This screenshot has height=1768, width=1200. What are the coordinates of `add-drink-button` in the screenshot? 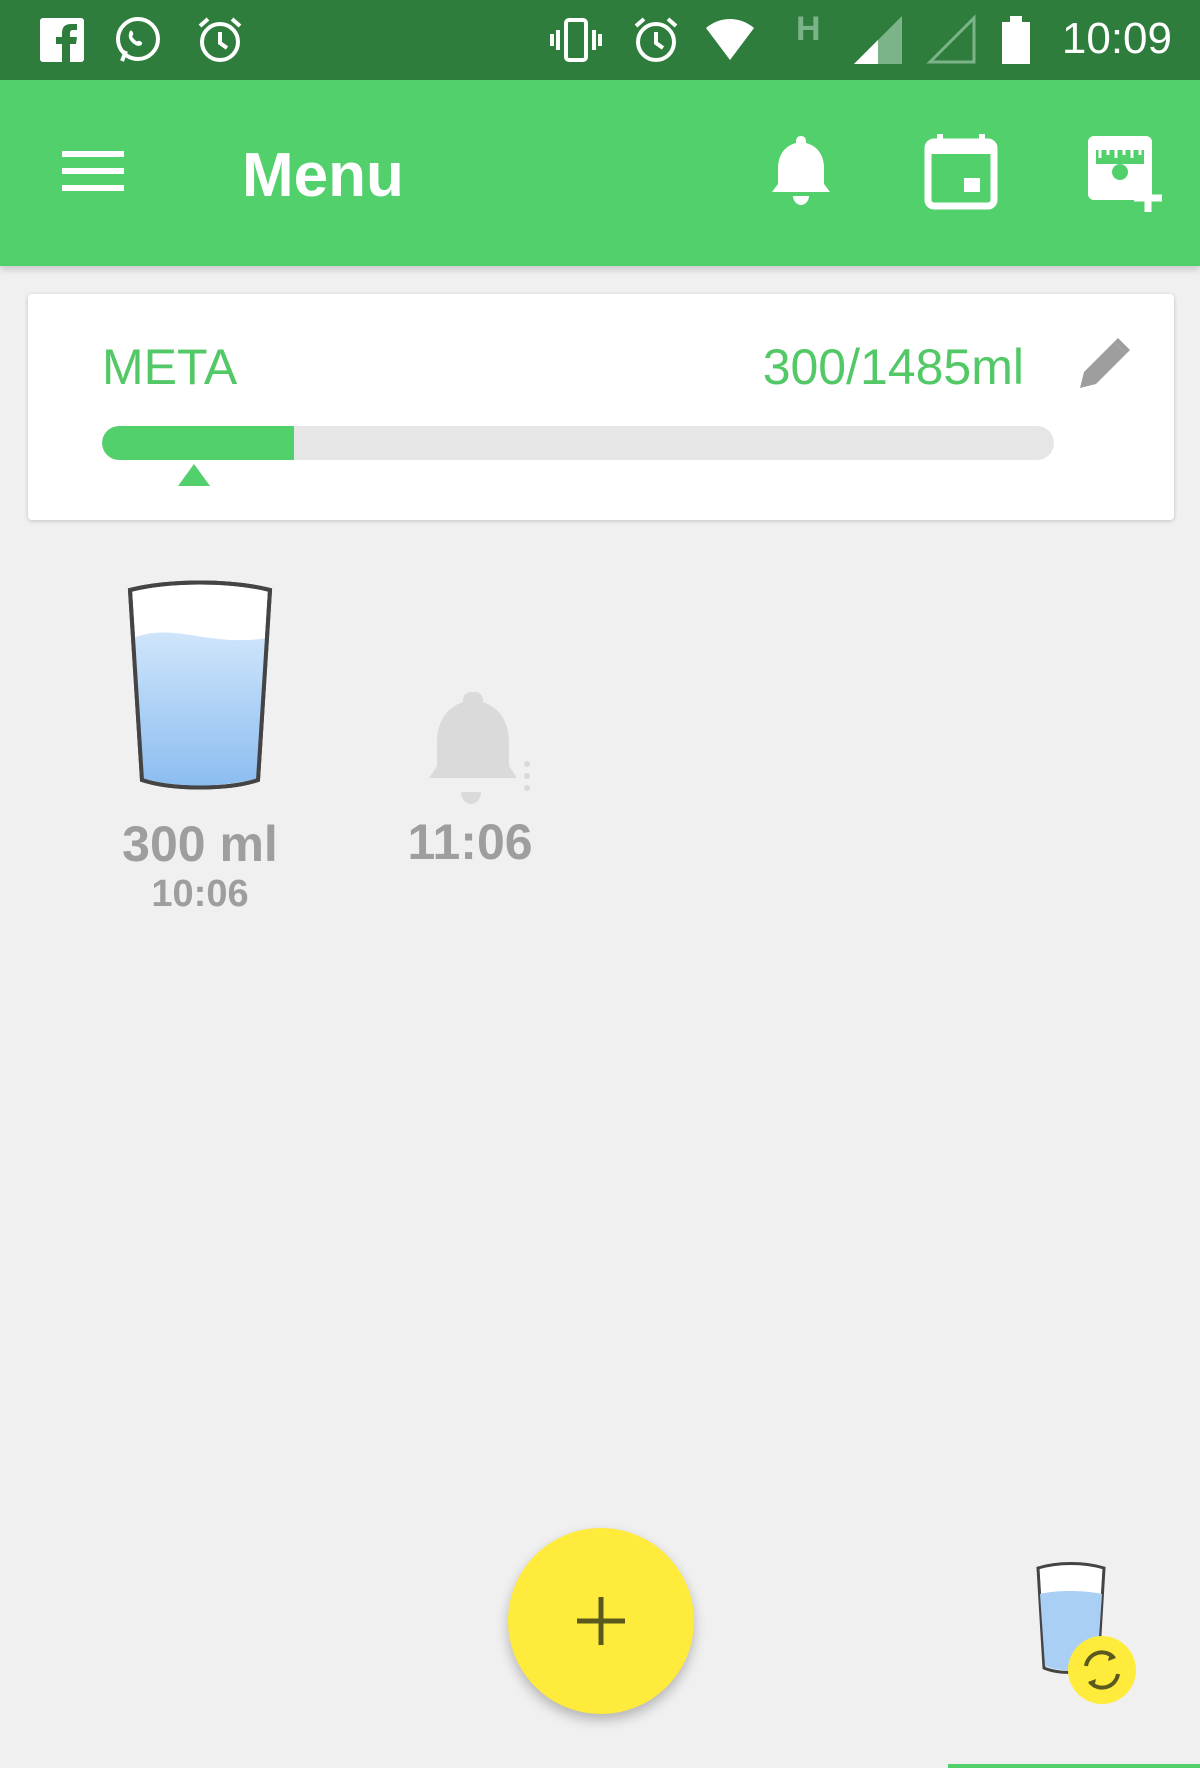 It's located at (601, 1621).